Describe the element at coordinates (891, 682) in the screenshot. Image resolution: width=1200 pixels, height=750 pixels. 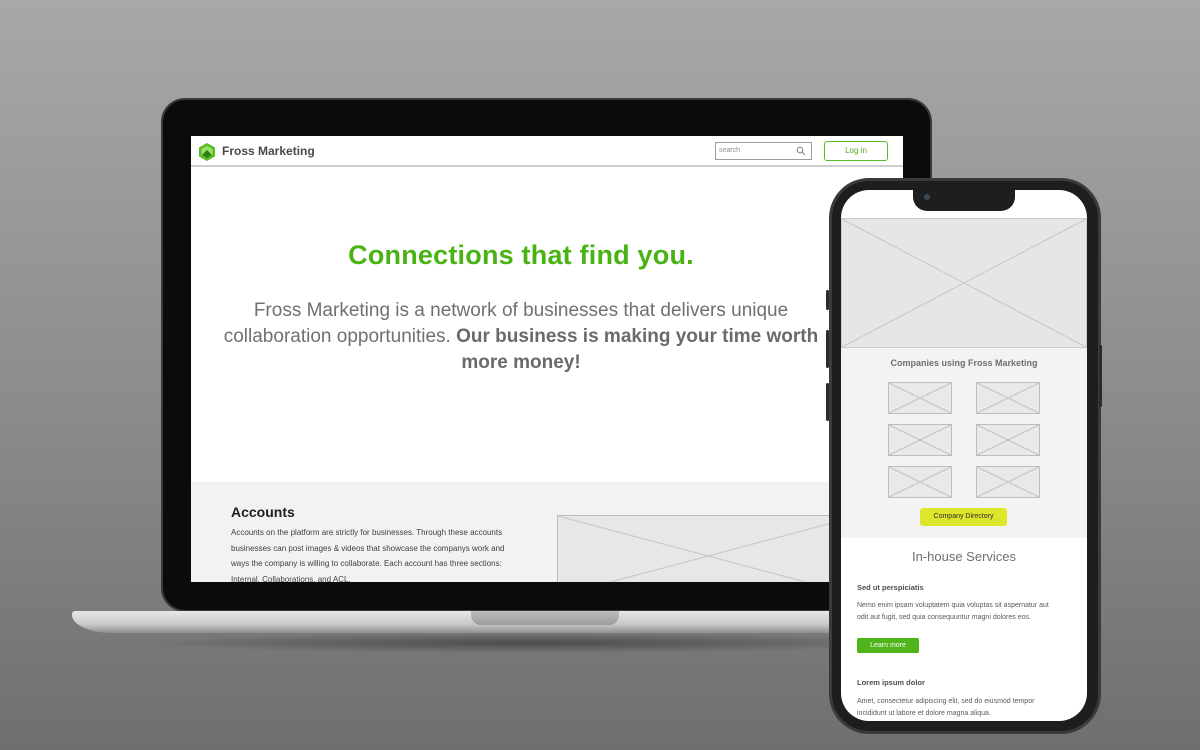
I see `service-heading: Lorem ipsum dolor` at that location.